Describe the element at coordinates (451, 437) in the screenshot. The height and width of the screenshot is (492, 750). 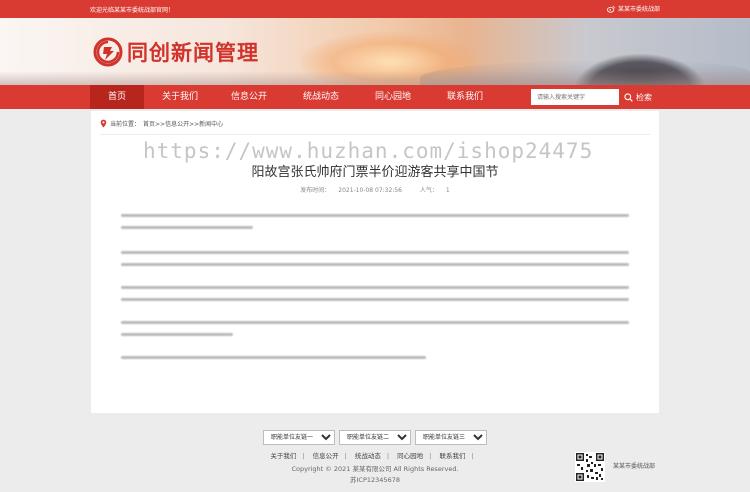
I see `friend-link-dropdown: 职能单位友链三` at that location.